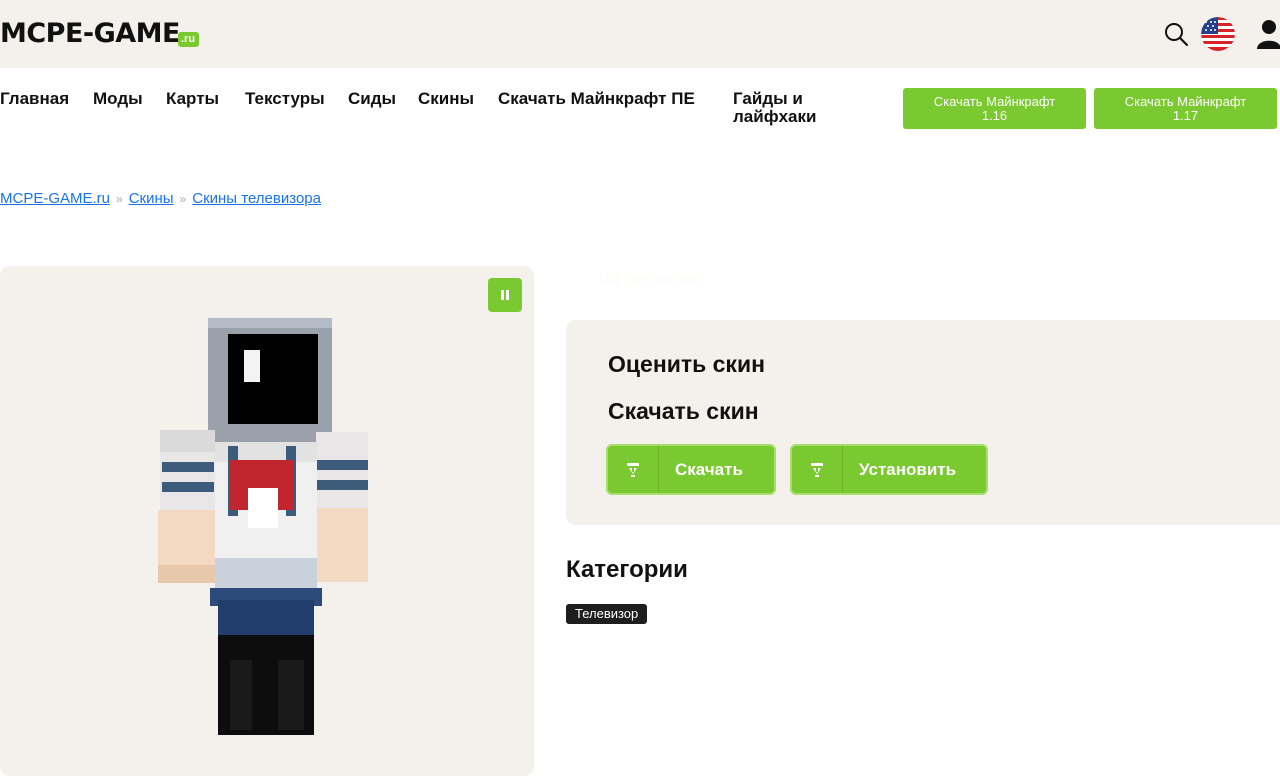  Describe the element at coordinates (262, 525) in the screenshot. I see `skin-3d-model` at that location.